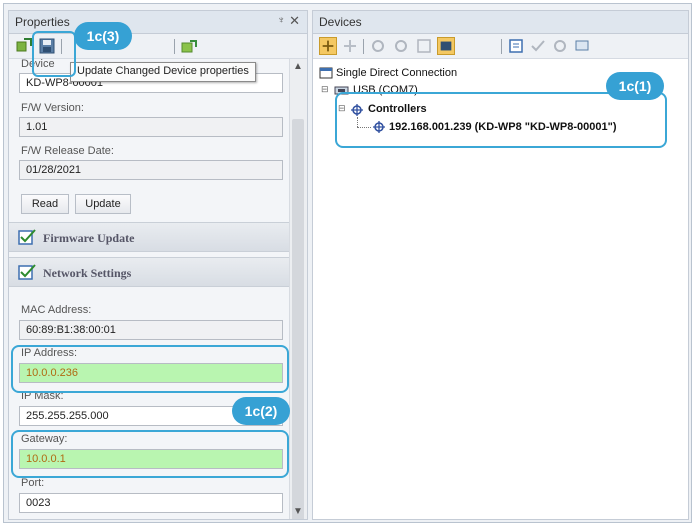 Image resolution: width=695 pixels, height=526 pixels. What do you see at coordinates (298, 66) in the screenshot?
I see `scroll-up-icon: ▲` at bounding box center [298, 66].